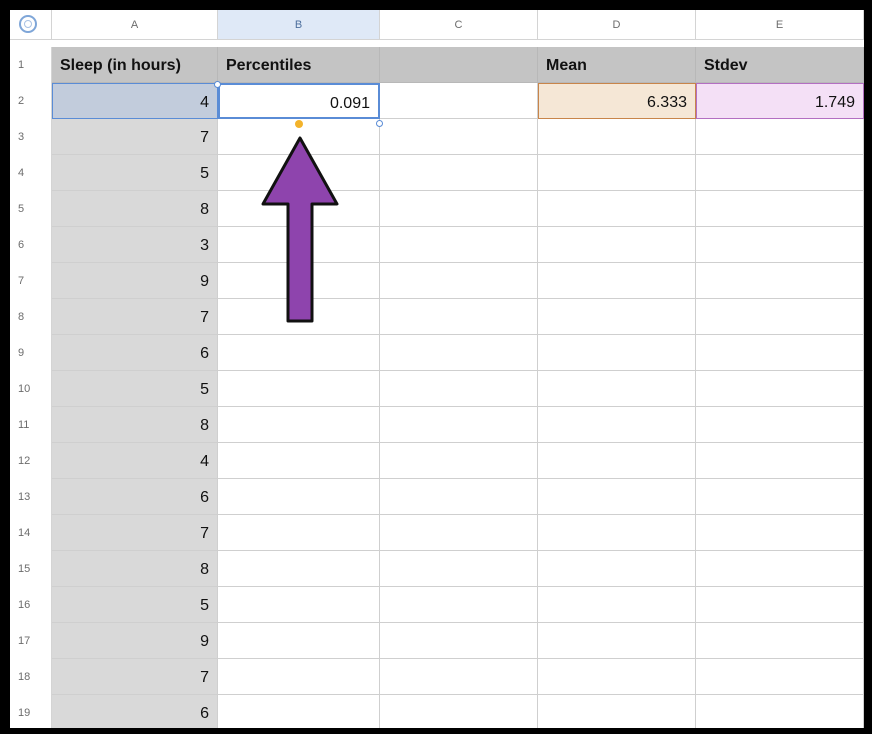 The width and height of the screenshot is (872, 734). What do you see at coordinates (31, 245) in the screenshot?
I see `row-header-6: 6` at bounding box center [31, 245].